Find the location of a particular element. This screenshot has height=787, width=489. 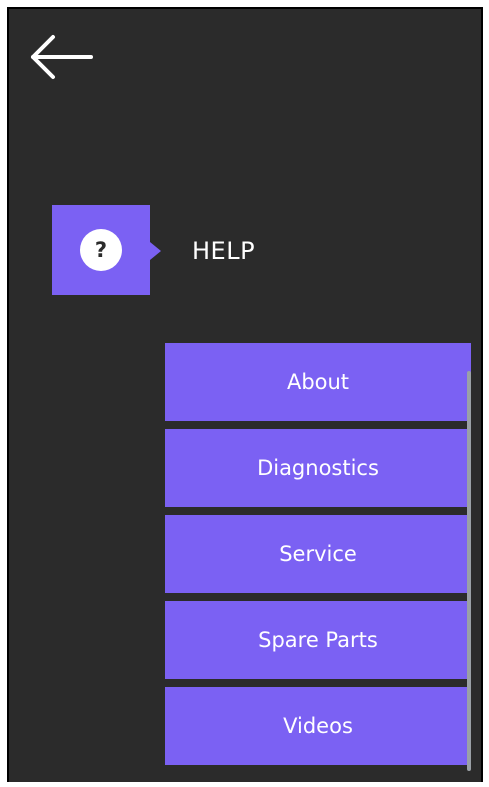

arrow-left-icon is located at coordinates (62, 57).